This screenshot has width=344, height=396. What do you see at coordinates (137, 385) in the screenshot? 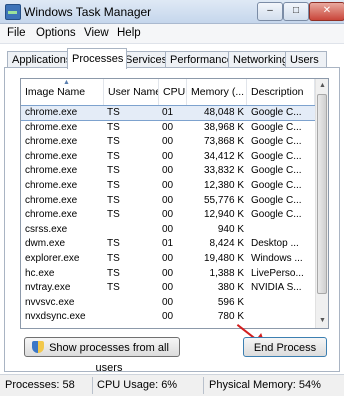
I see `status-cpu-usage: CPU Usage: 6%` at bounding box center [137, 385].